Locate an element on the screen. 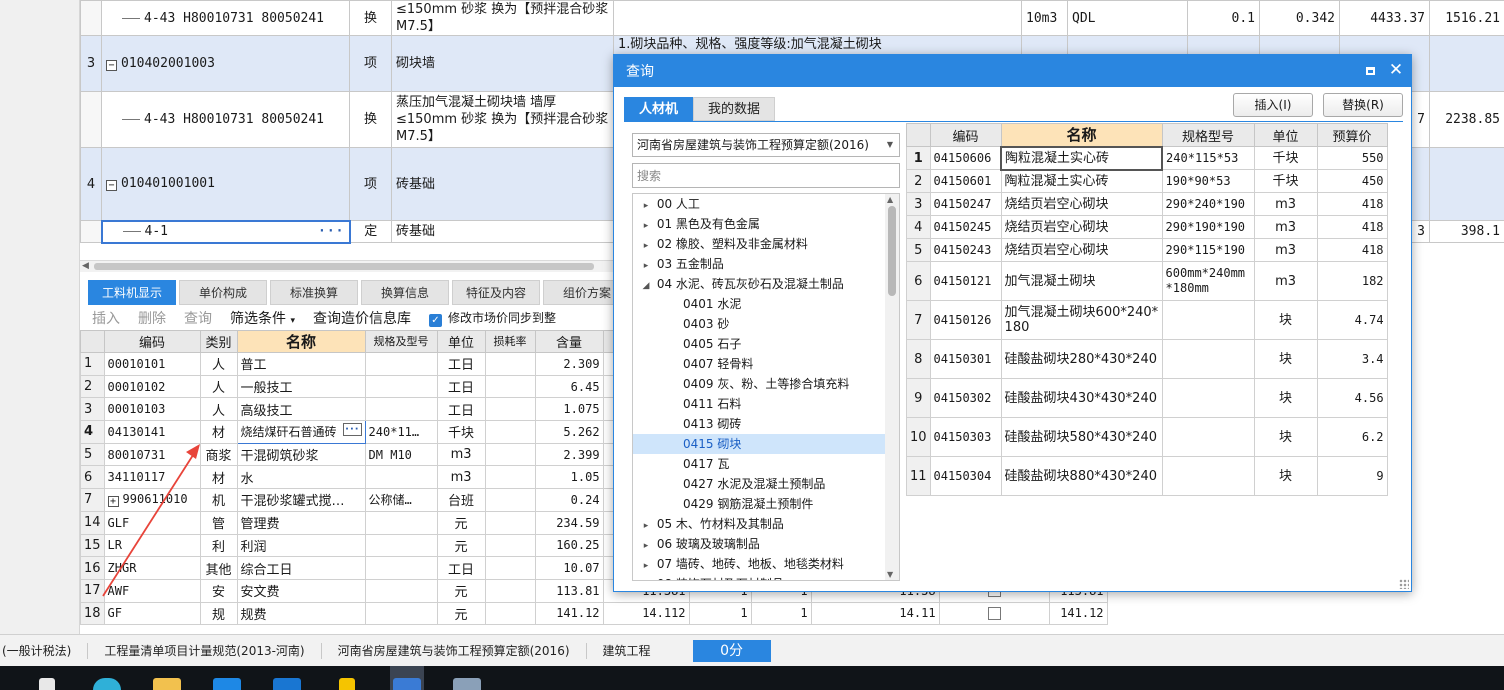  resize-grip is located at coordinates (1404, 584).